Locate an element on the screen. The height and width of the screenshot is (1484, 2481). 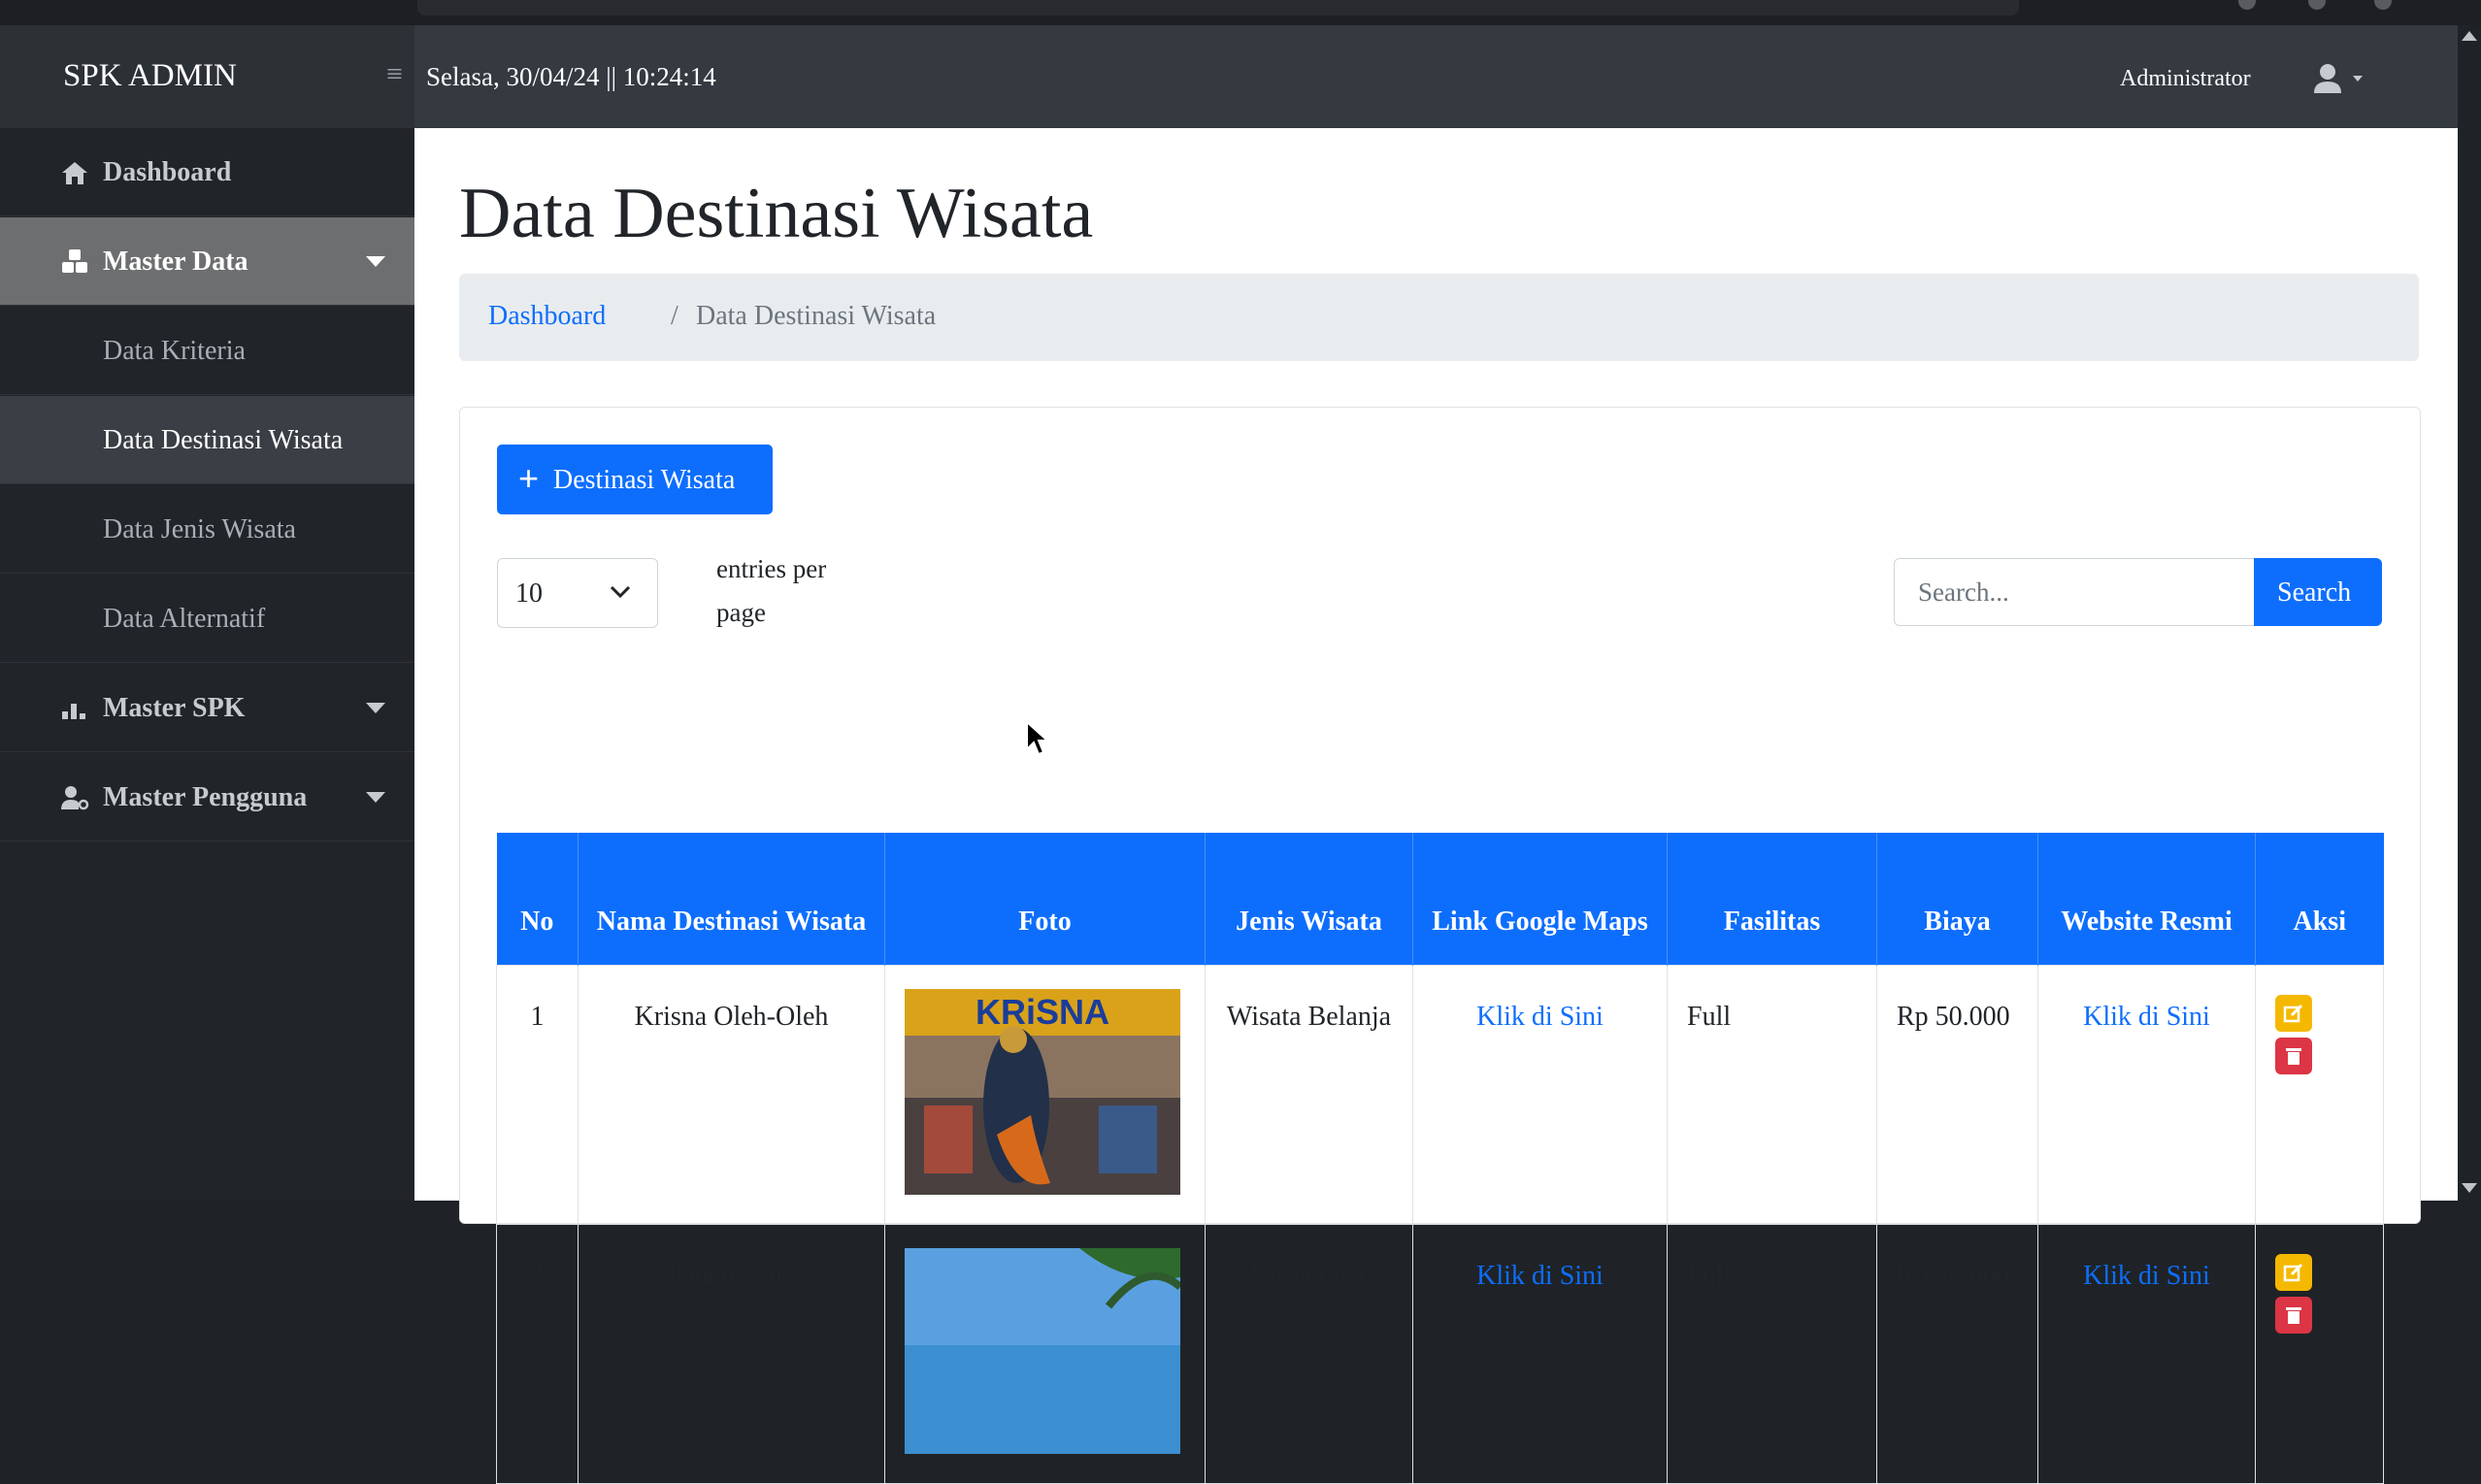
browser-toolbar is located at coordinates (1240, 12).